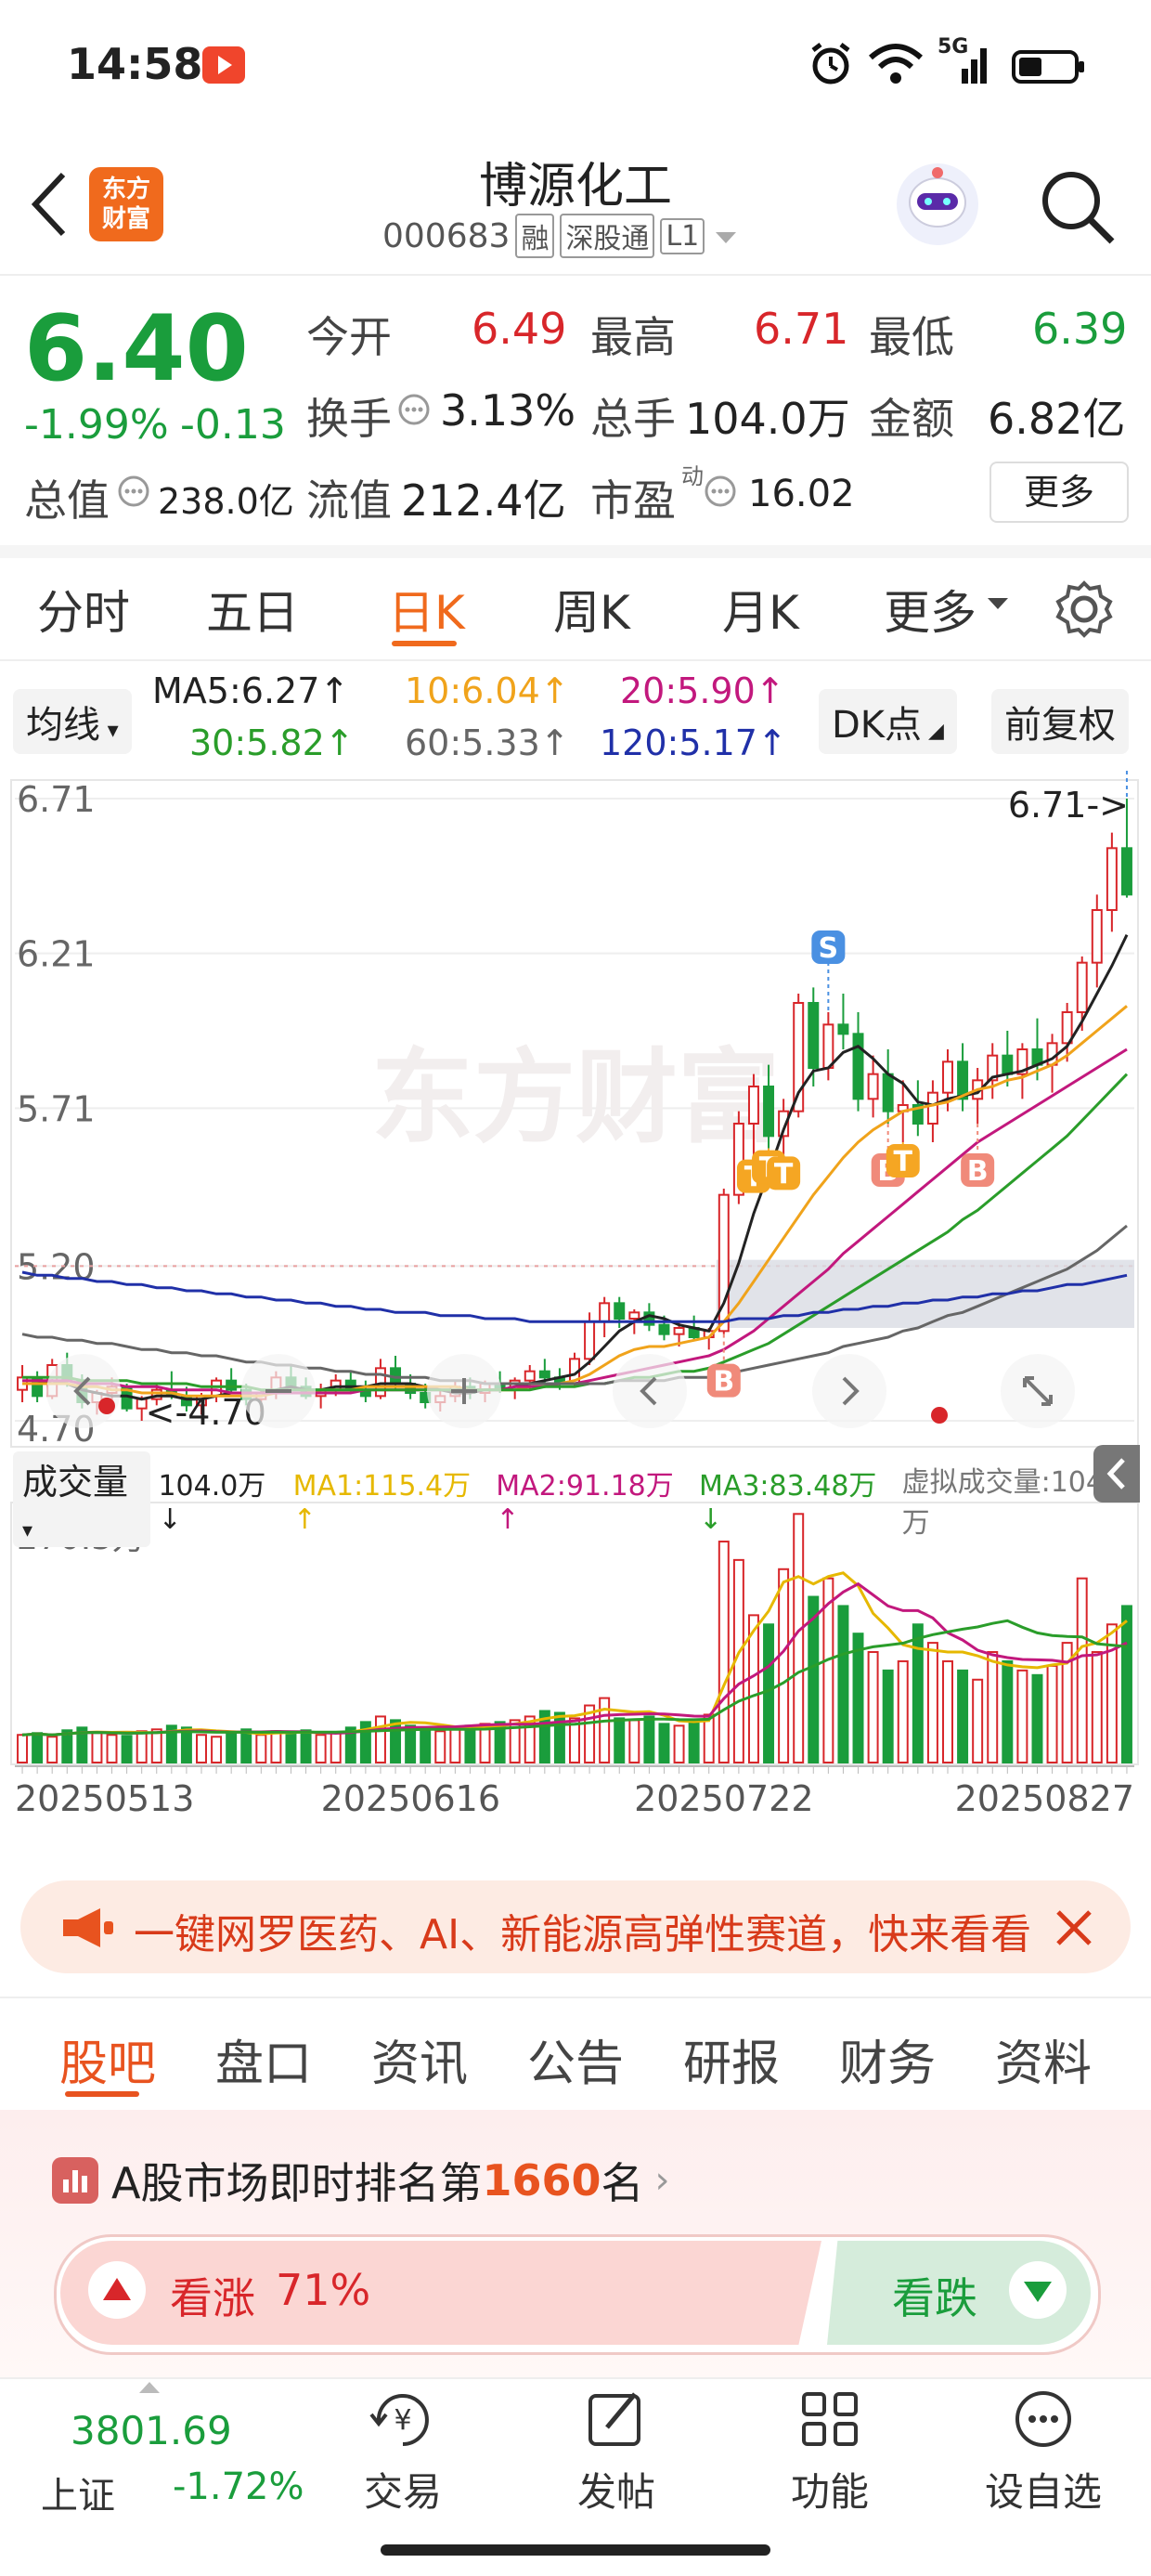  What do you see at coordinates (1074, 1930) in the screenshot?
I see `close-icon` at bounding box center [1074, 1930].